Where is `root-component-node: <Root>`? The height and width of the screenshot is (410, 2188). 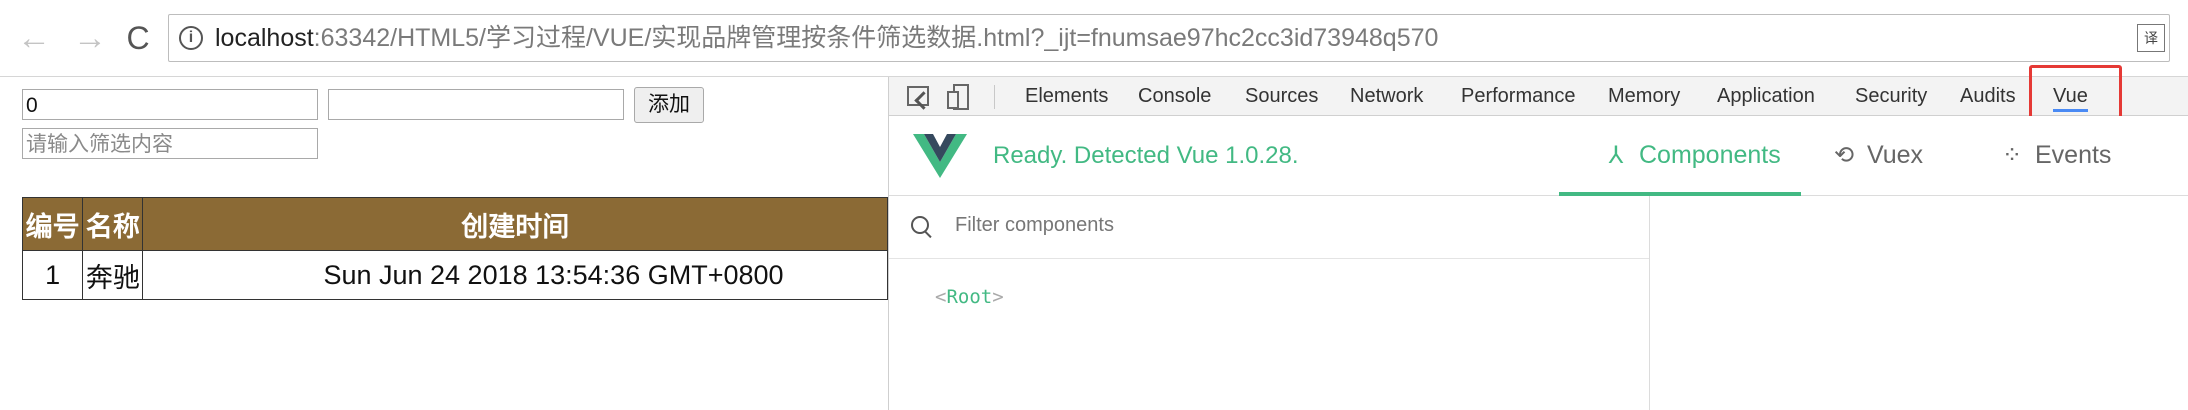 root-component-node: <Root> is located at coordinates (969, 297).